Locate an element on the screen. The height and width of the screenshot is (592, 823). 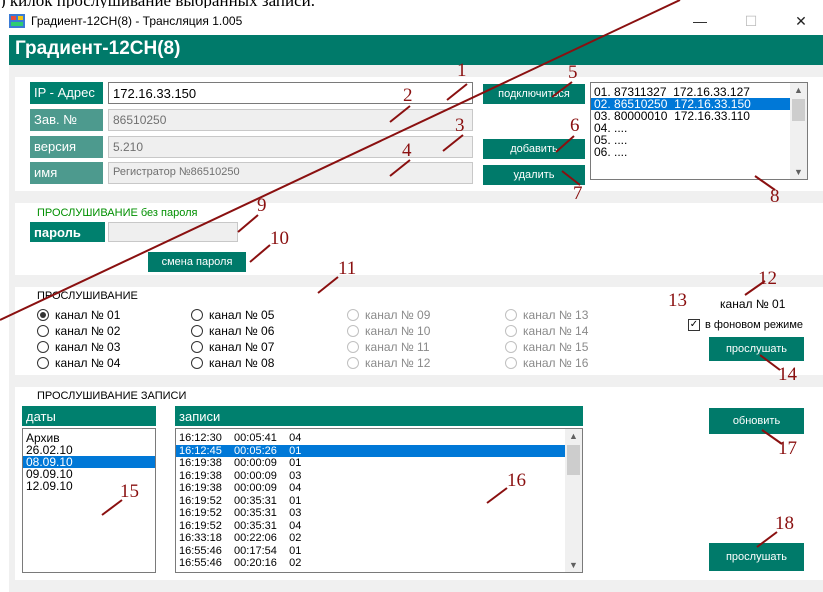
callout-number: 10 is located at coordinates (279, 238).